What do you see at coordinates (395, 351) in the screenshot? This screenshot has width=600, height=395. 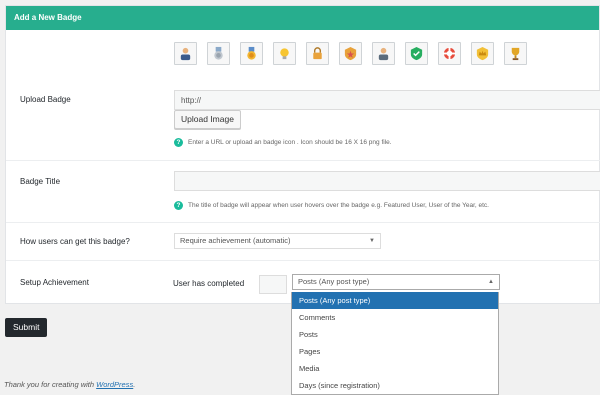 I see `option-pages: Pages` at bounding box center [395, 351].